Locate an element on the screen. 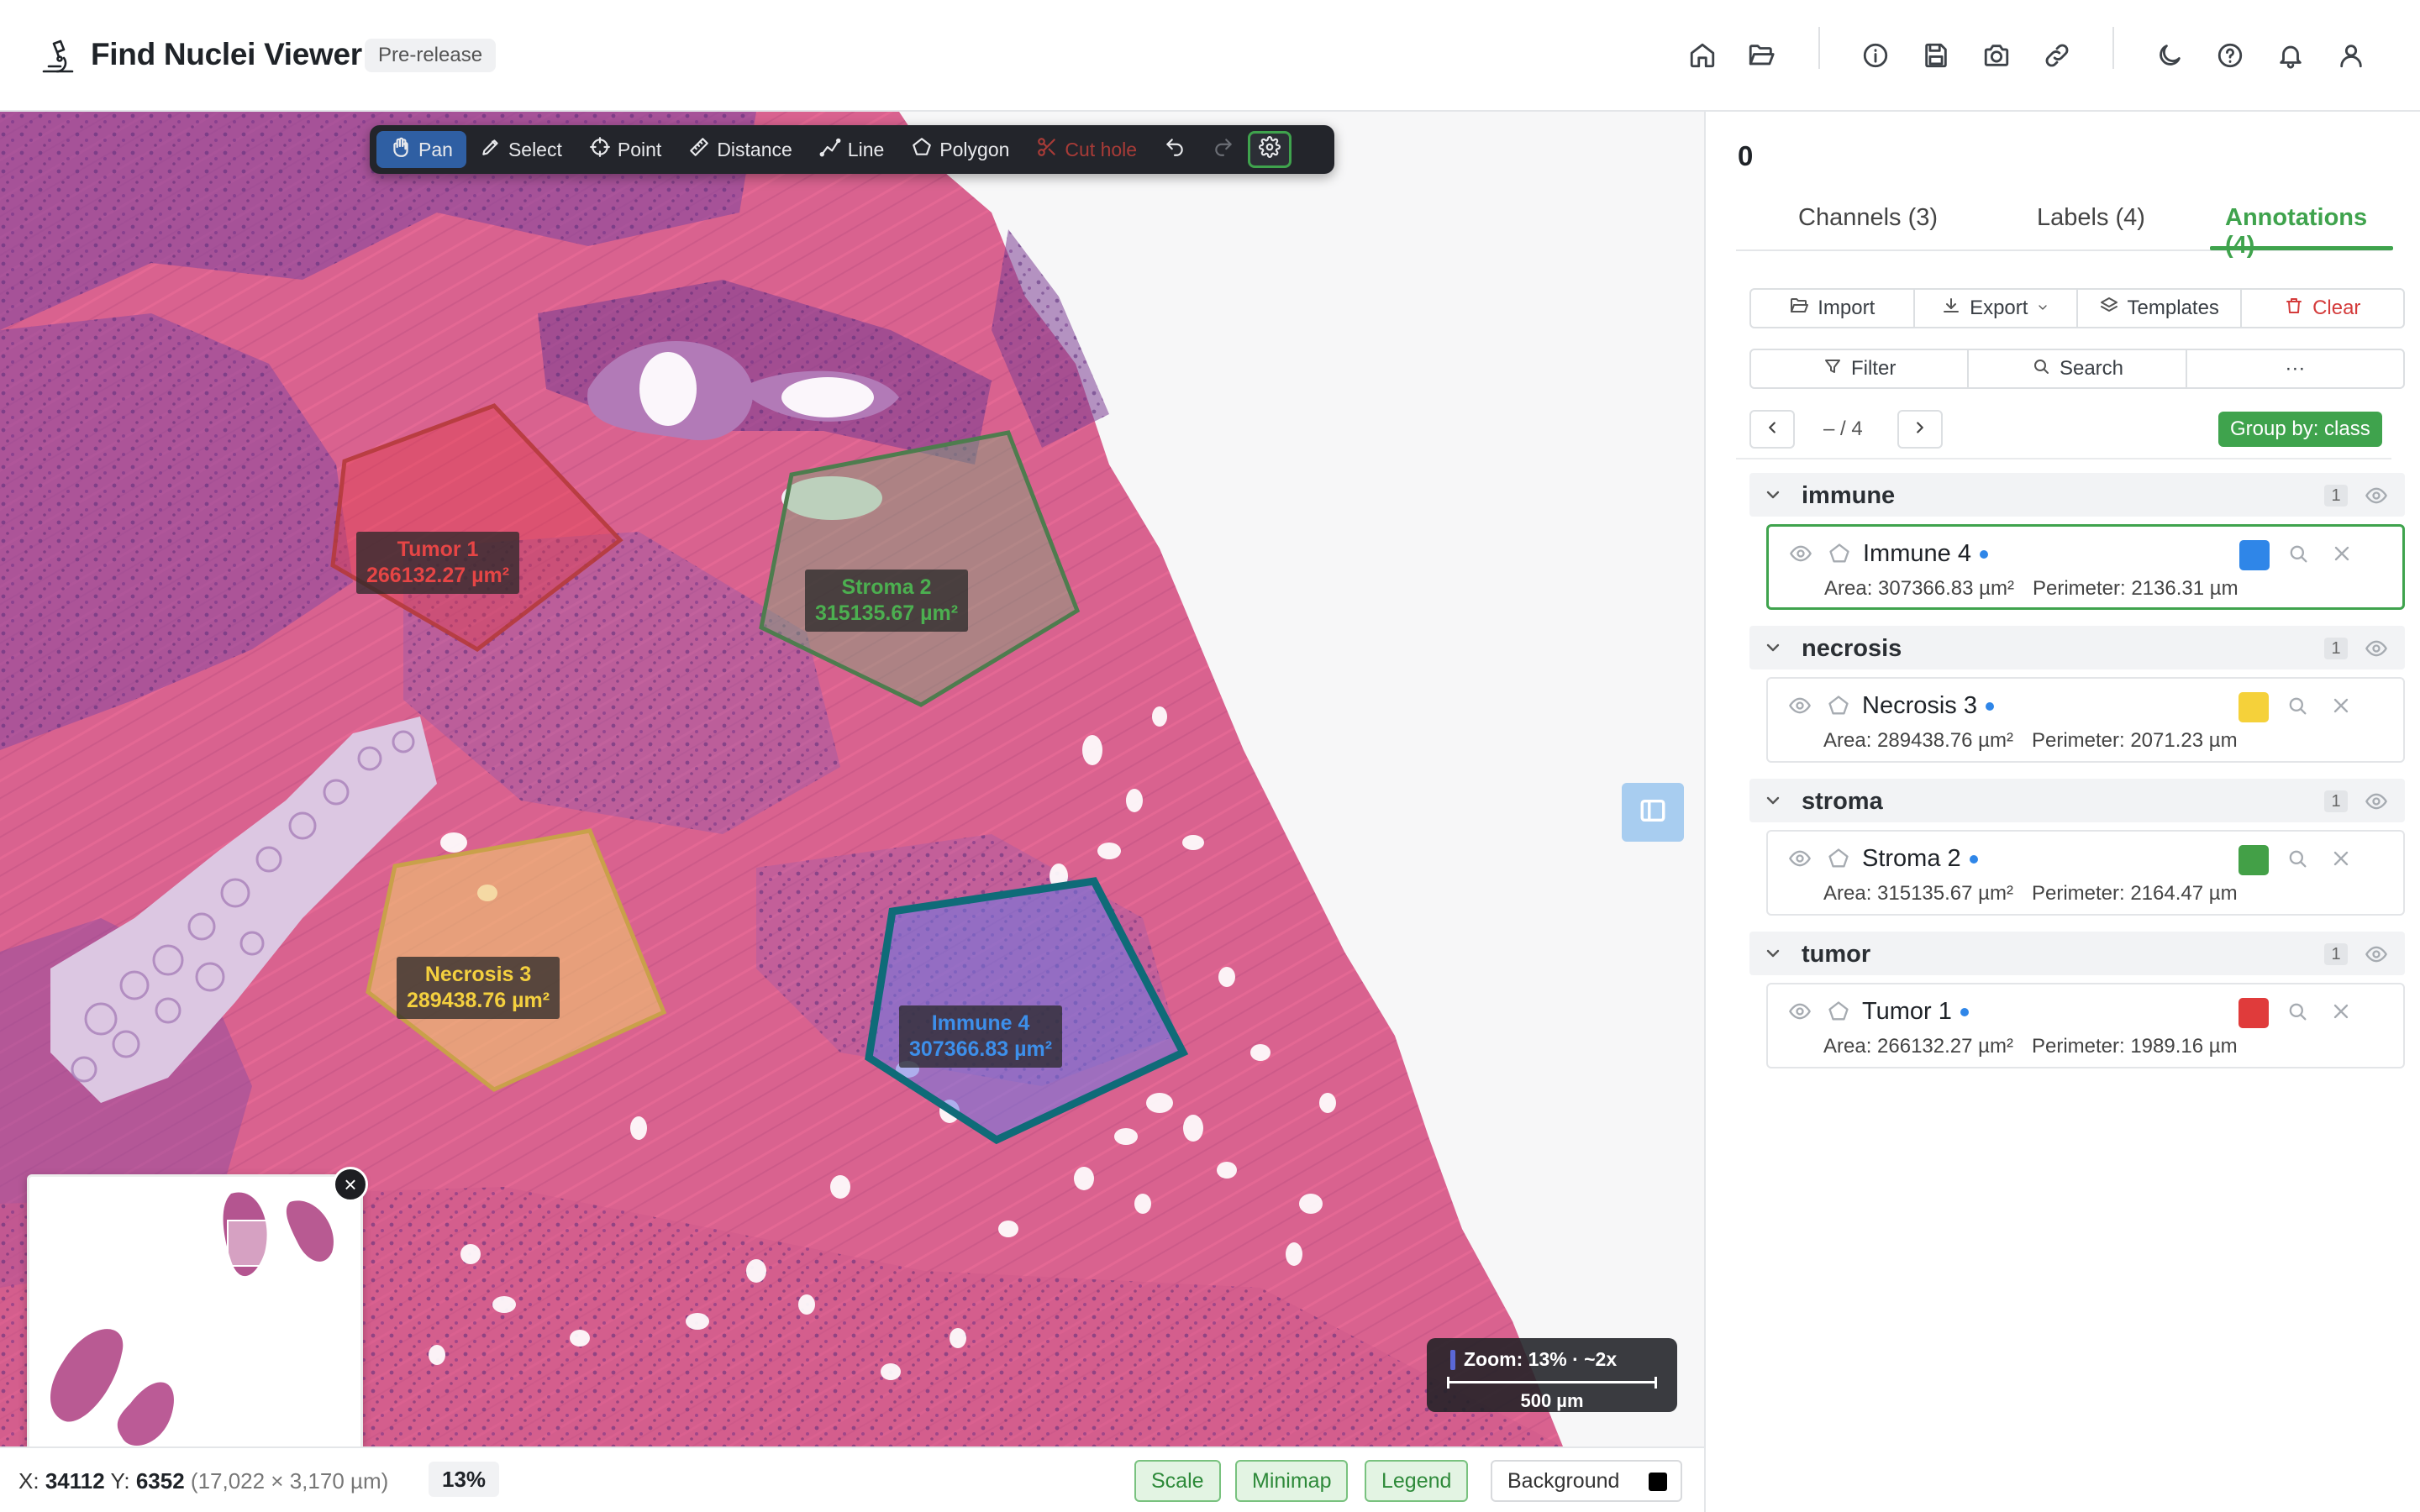 The width and height of the screenshot is (2420, 1512). tool-point: Point is located at coordinates (626, 149).